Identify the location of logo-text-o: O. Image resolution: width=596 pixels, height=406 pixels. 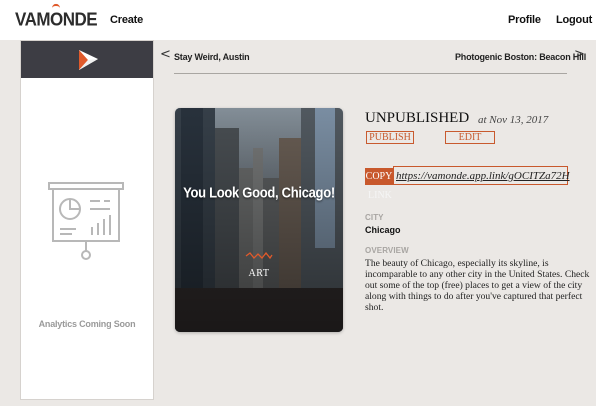
(56, 16).